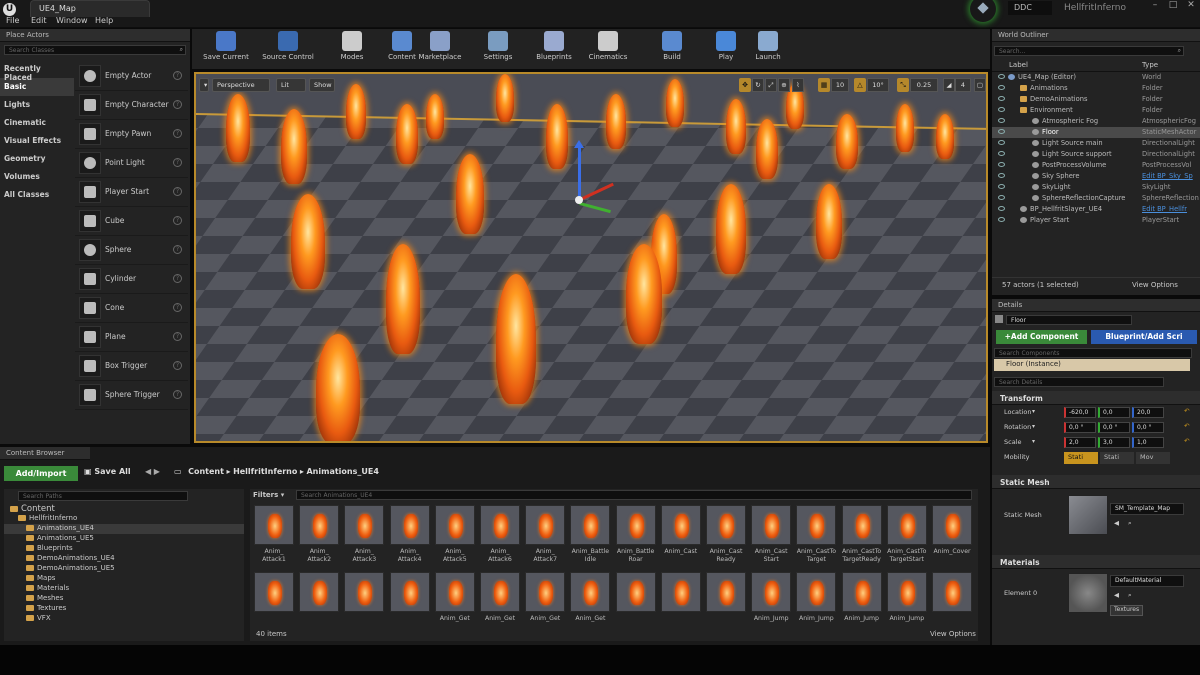  What do you see at coordinates (1096, 187) in the screenshot?
I see `outliner-row: SkyLight SkyLight` at bounding box center [1096, 187].